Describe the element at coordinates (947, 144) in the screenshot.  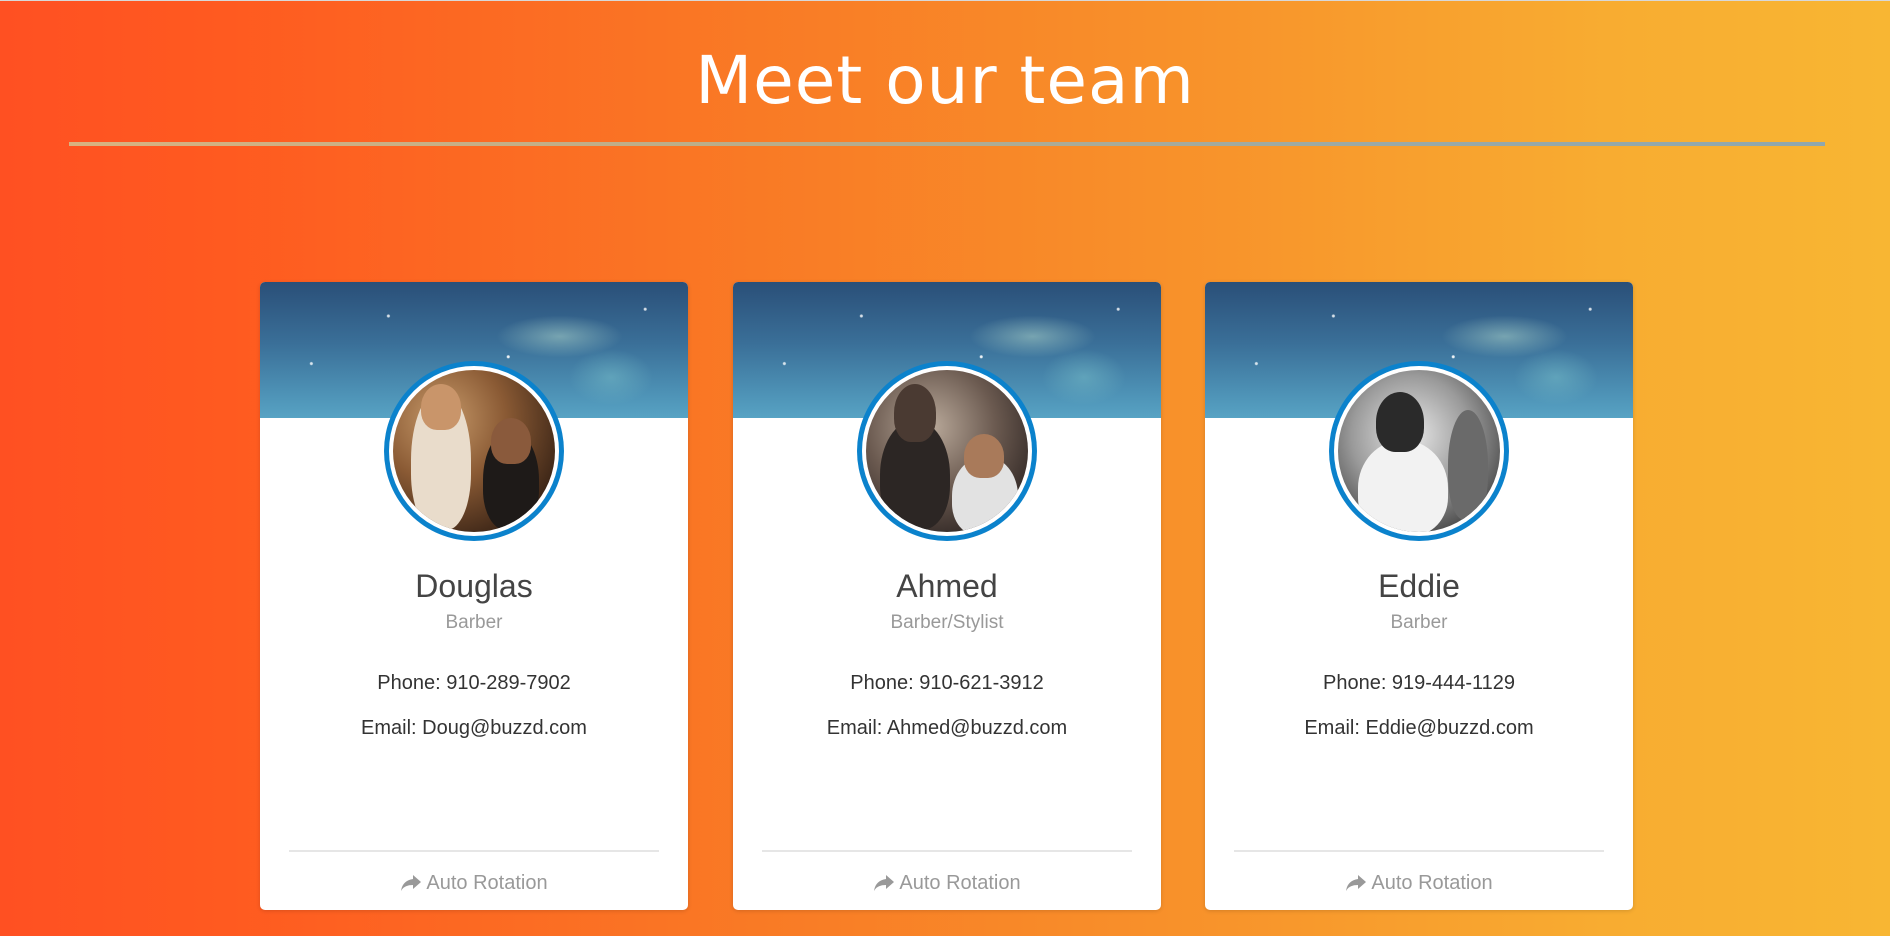
I see `title-divider` at that location.